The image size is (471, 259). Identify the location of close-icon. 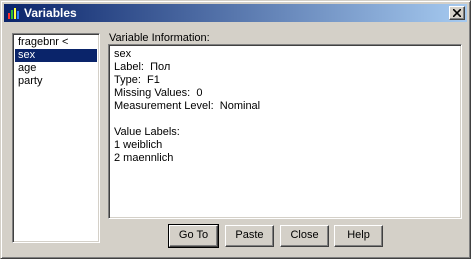
(457, 13).